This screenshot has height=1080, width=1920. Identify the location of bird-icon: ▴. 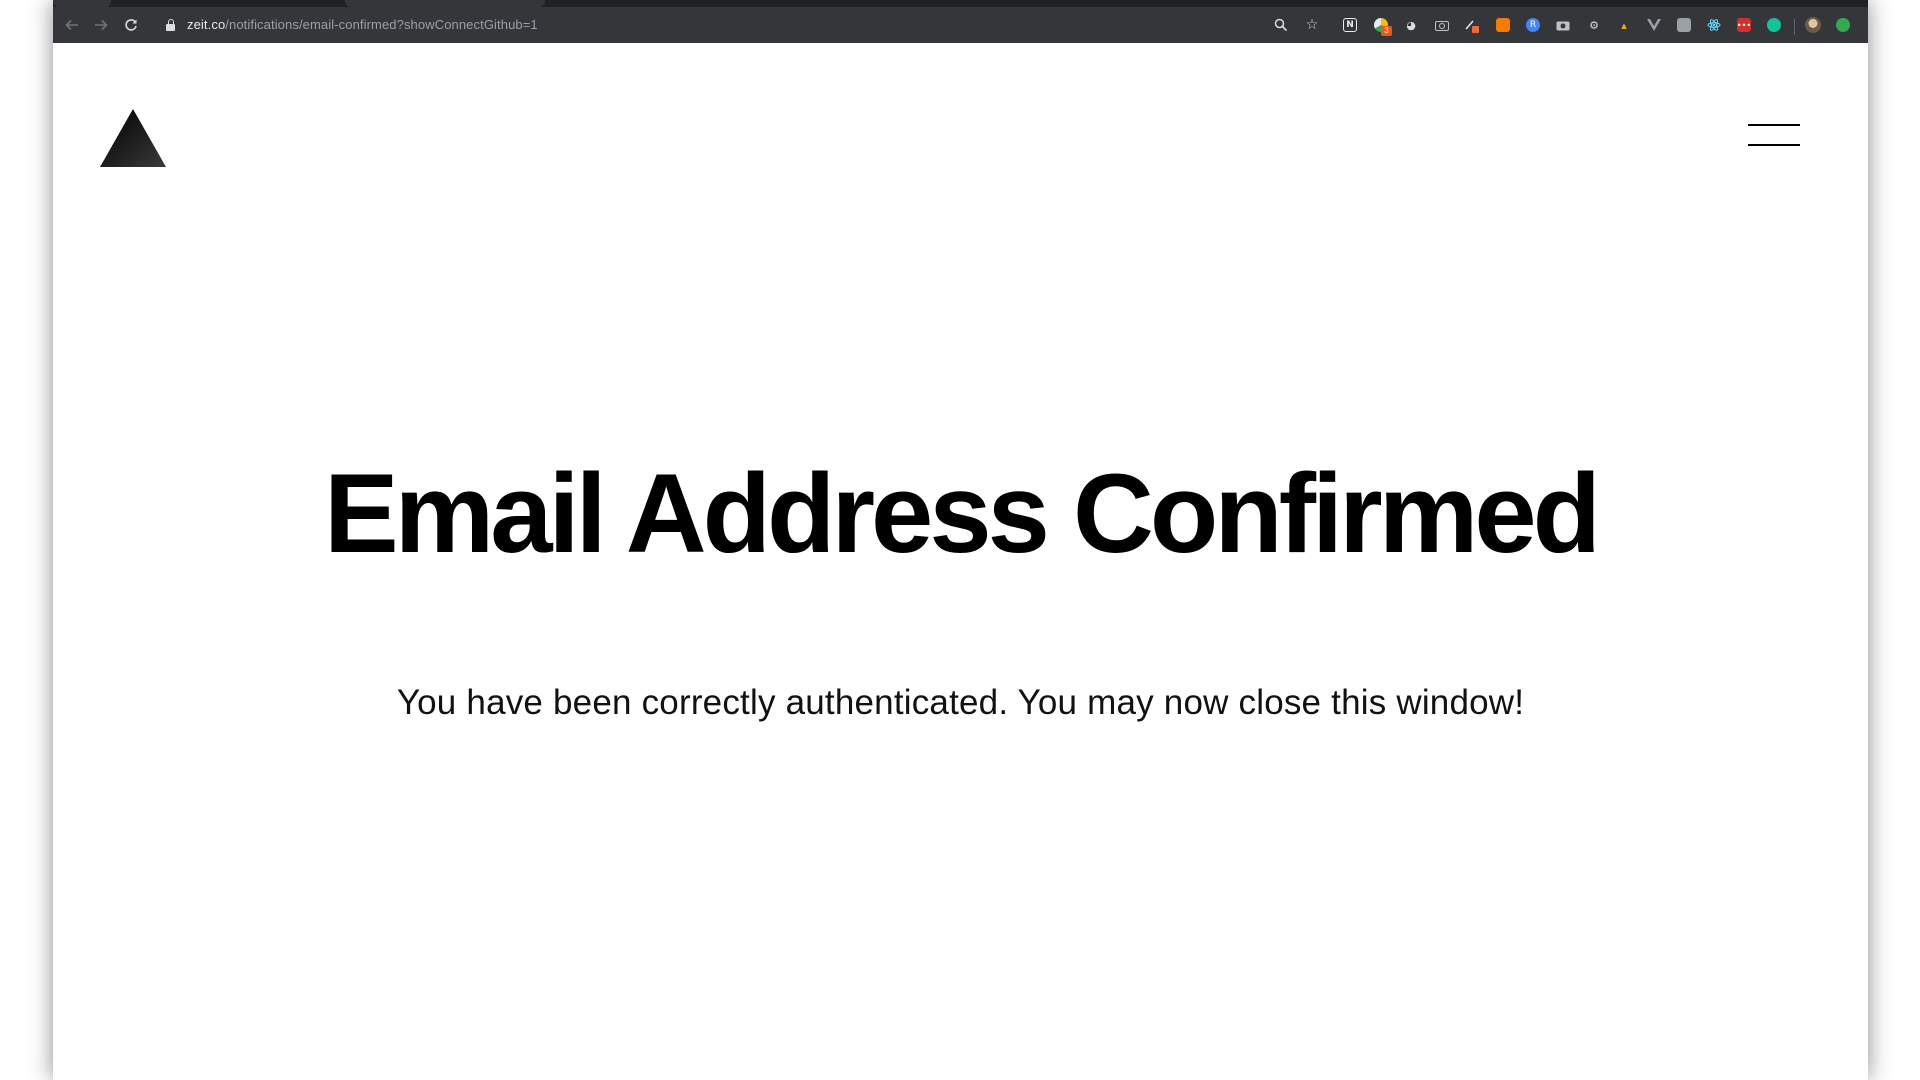
(1624, 25).